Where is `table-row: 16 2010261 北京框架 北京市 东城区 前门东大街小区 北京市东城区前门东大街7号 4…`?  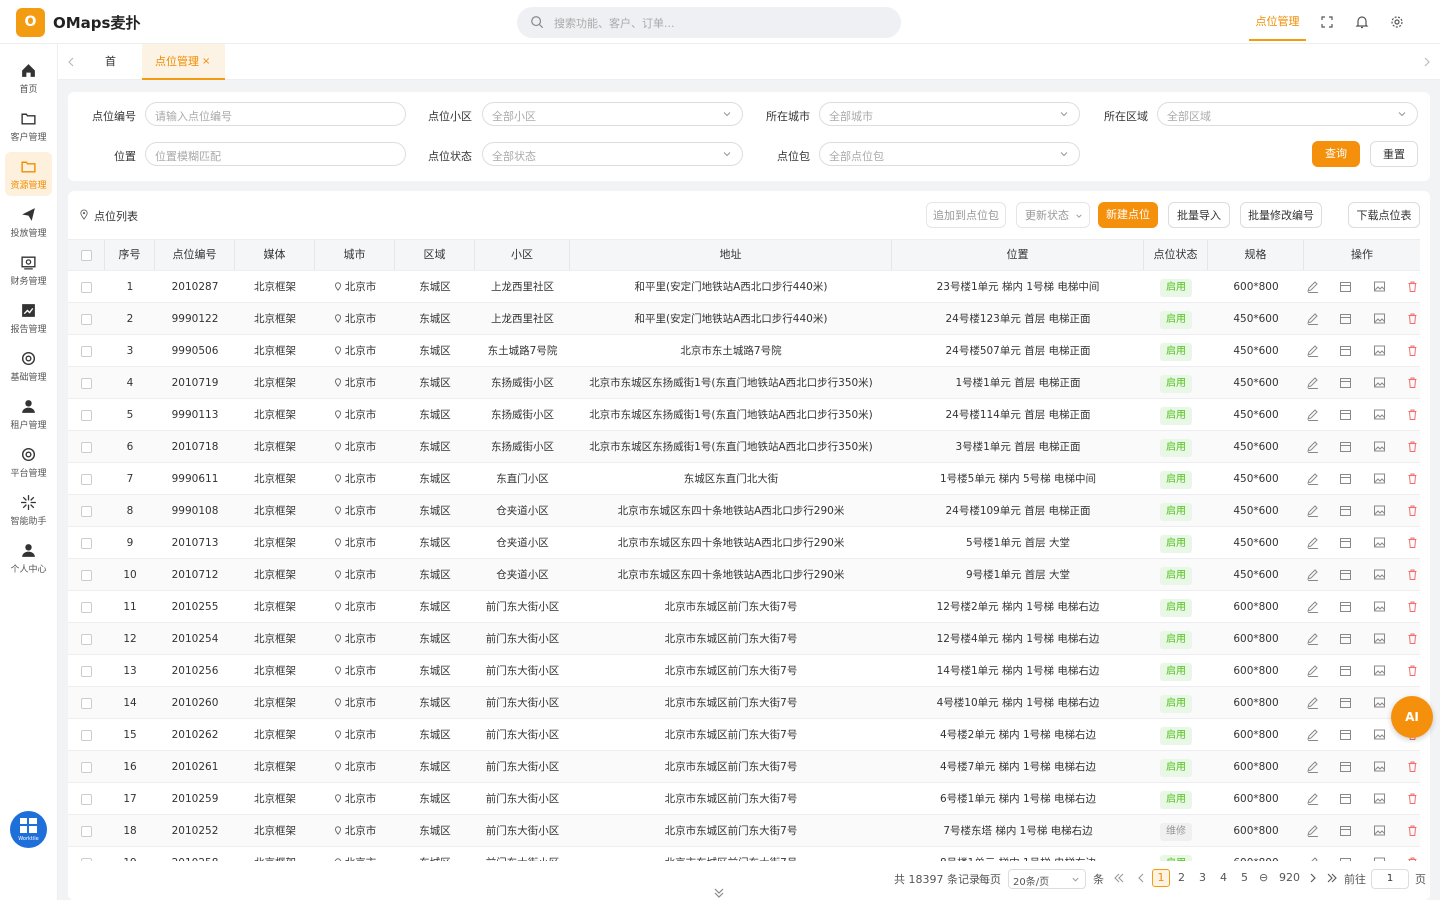 table-row: 16 2010261 北京框架 北京市 东城区 前门东大街小区 北京市东城区前门东大街7号 4… is located at coordinates (744, 767).